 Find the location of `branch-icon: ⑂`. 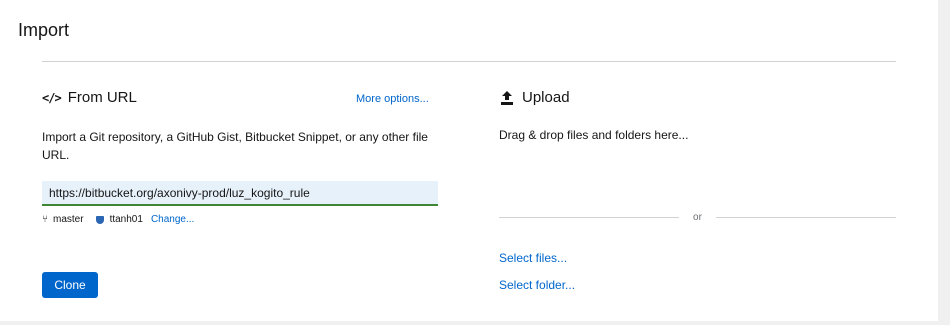

branch-icon: ⑂ is located at coordinates (45, 219).